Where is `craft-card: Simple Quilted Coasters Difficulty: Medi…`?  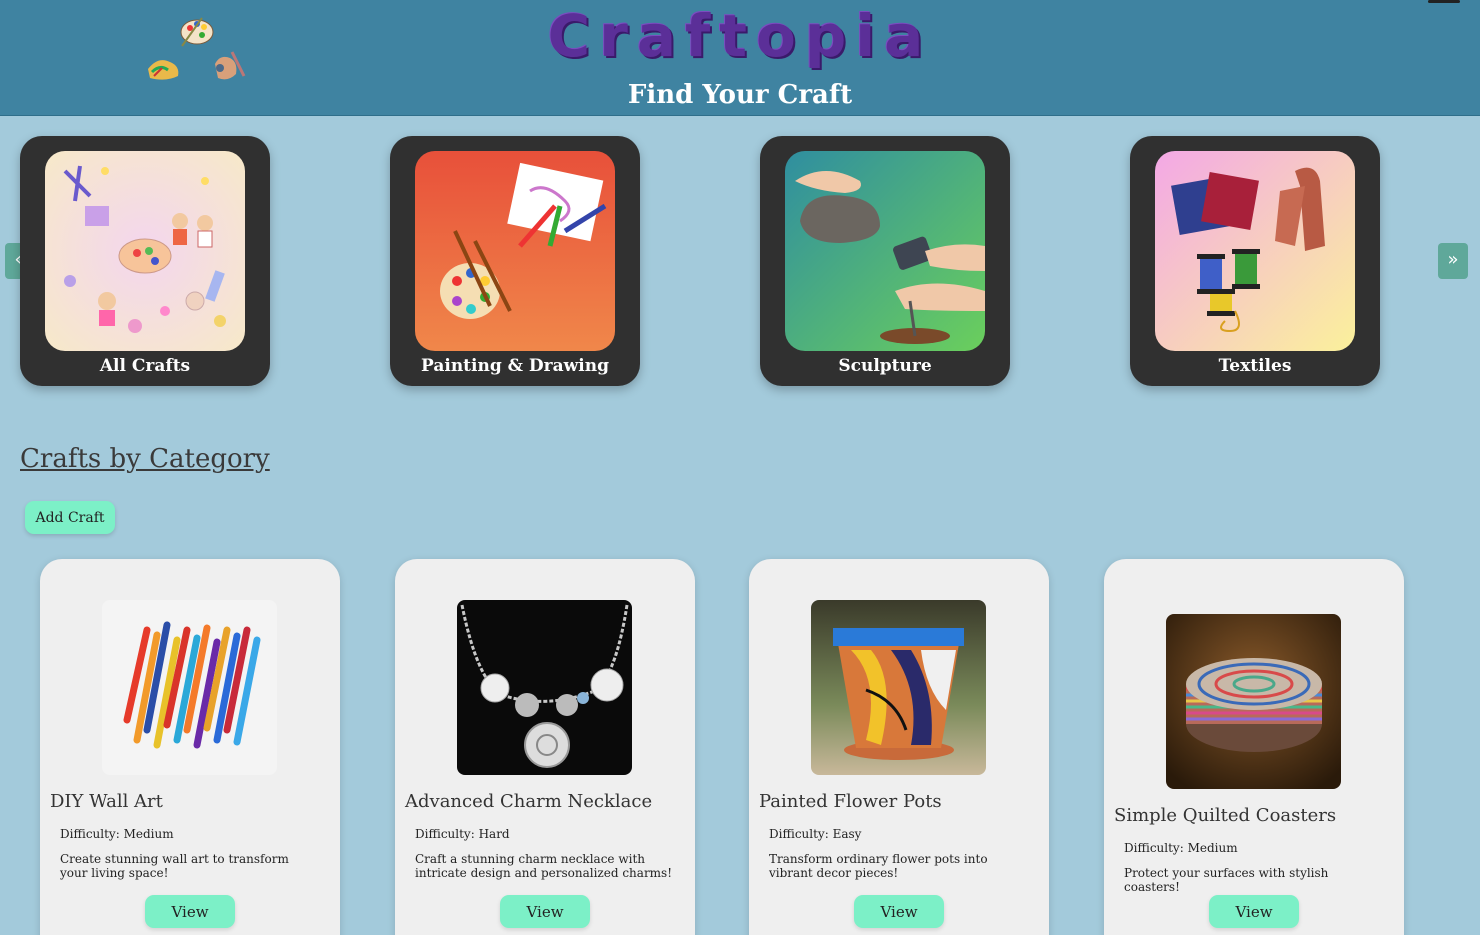 craft-card: Simple Quilted Coasters Difficulty: Medi… is located at coordinates (1254, 747).